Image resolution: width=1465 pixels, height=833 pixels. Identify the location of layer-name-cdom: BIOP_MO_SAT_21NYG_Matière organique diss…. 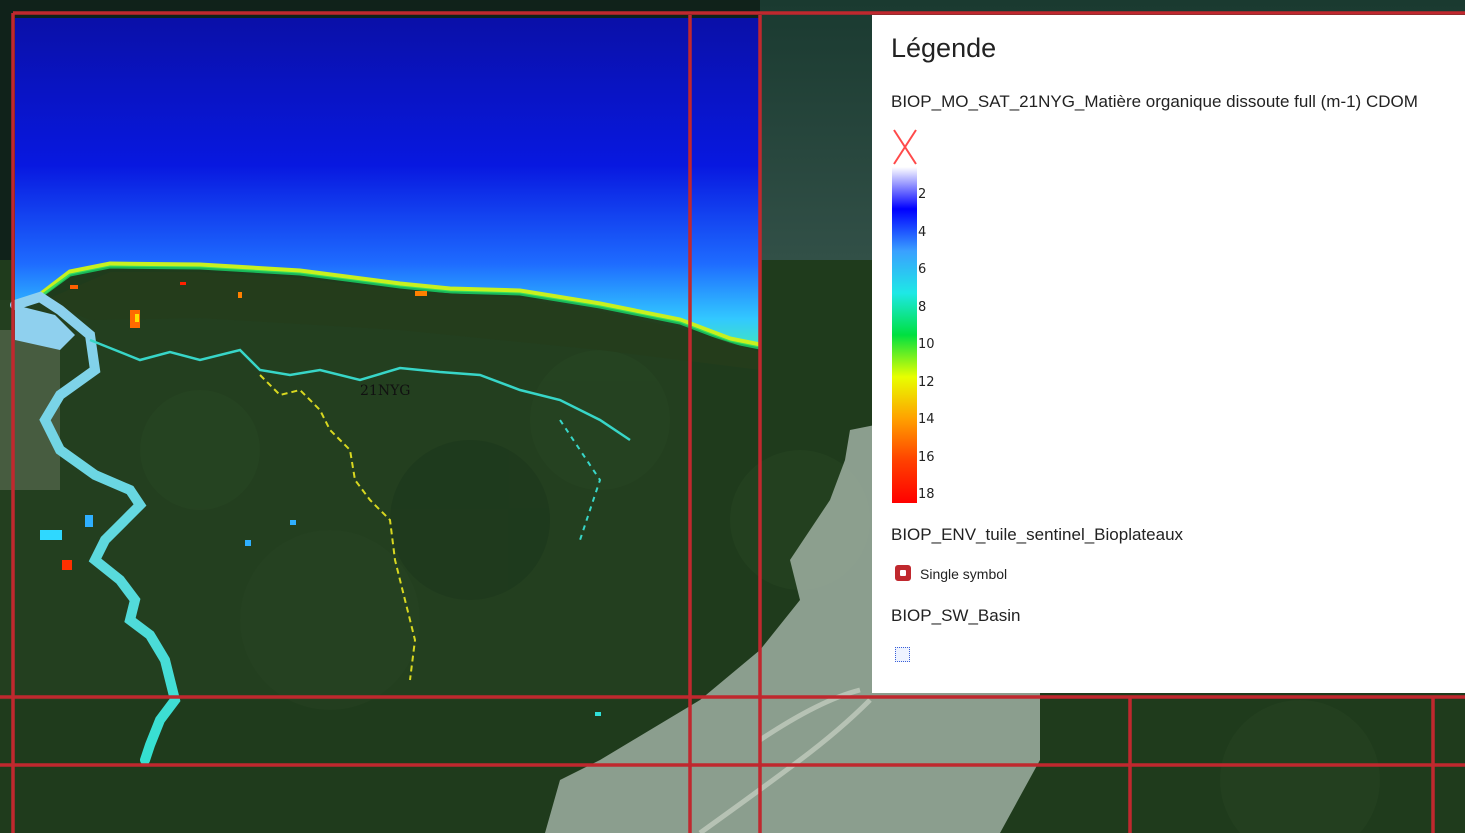
(1154, 101).